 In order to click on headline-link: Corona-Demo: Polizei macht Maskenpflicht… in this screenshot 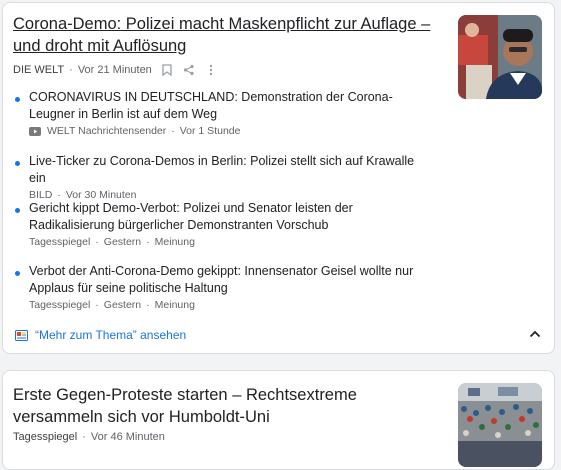, I will do `click(228, 35)`.